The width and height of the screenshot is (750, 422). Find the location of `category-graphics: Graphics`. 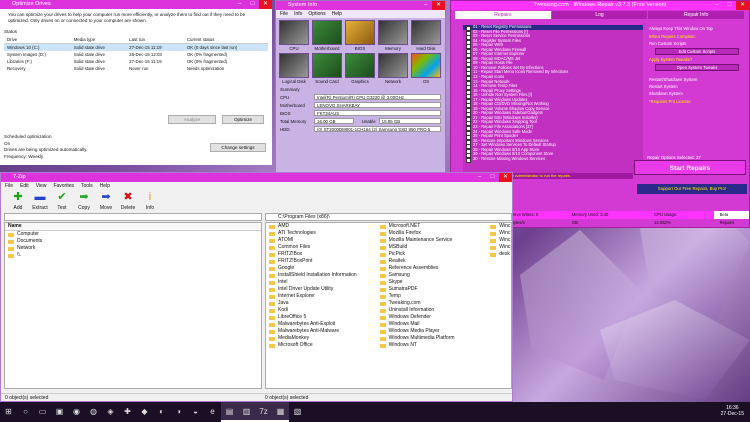

category-graphics: Graphics is located at coordinates (360, 68).